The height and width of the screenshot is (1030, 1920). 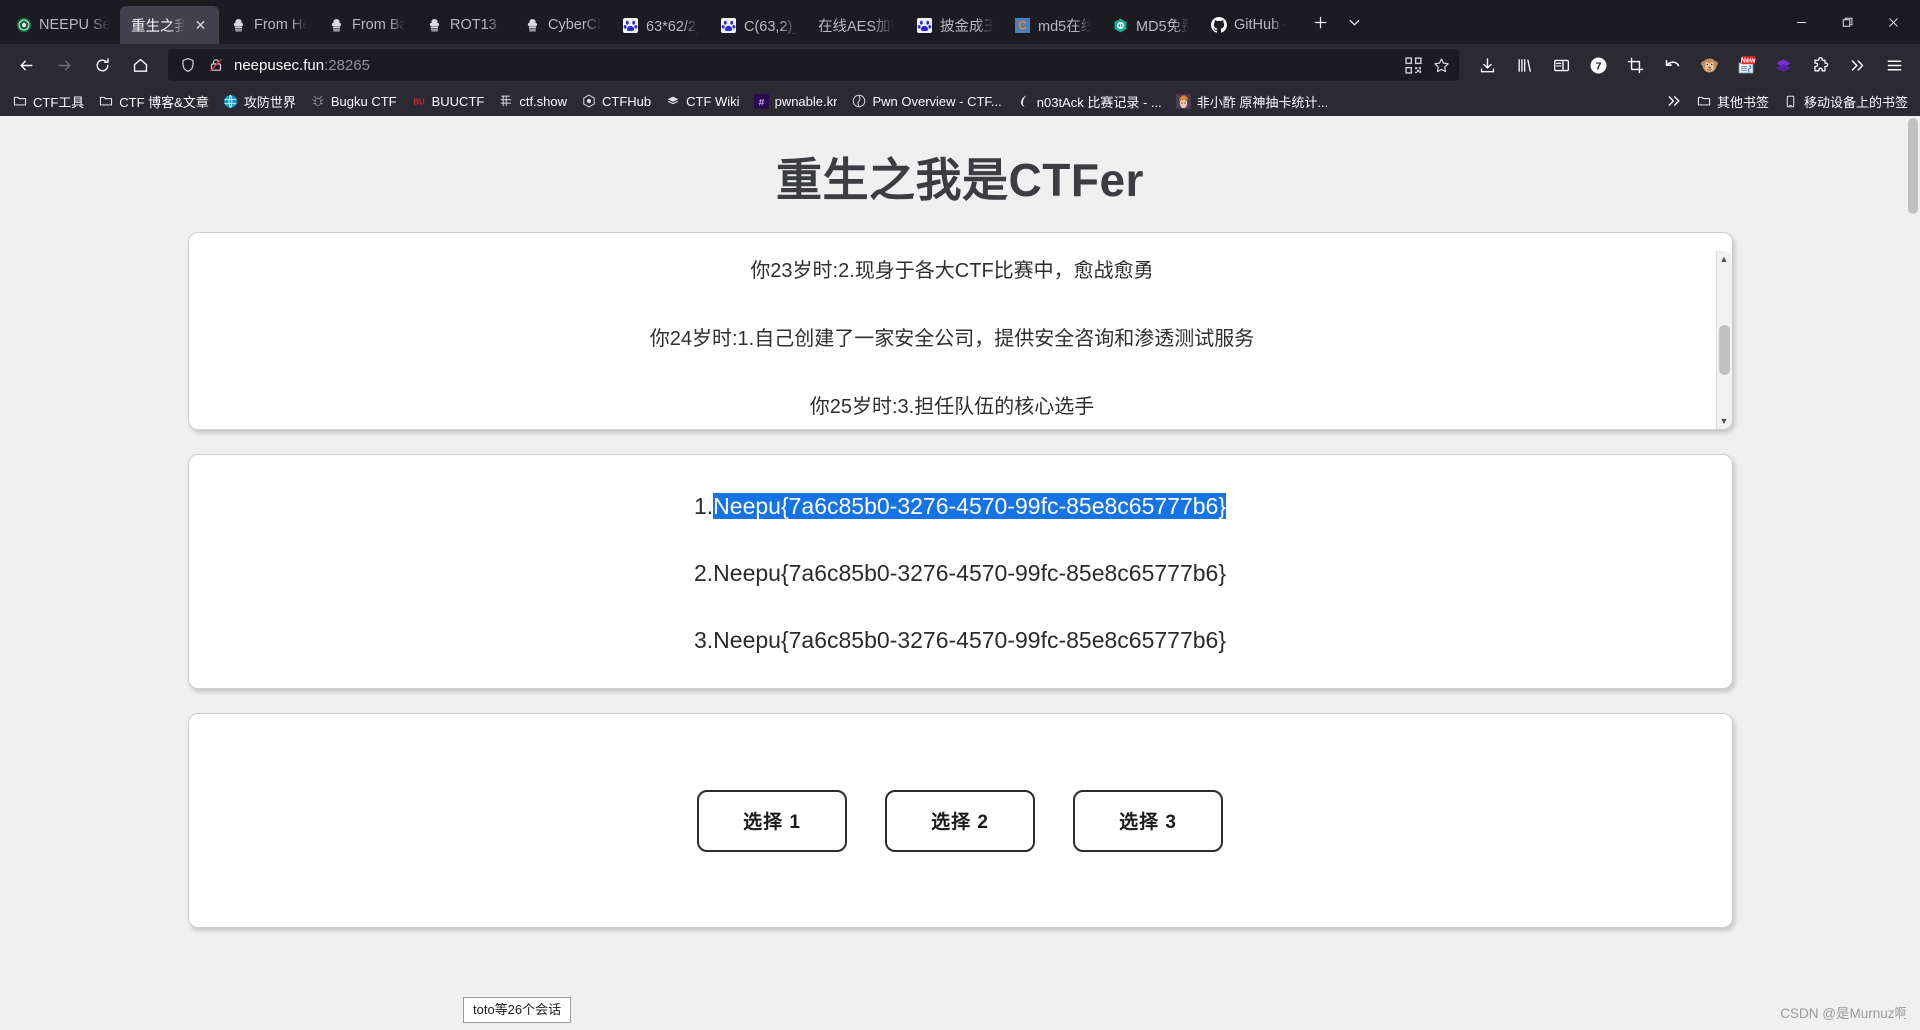 I want to click on library-icon, so click(x=1524, y=65).